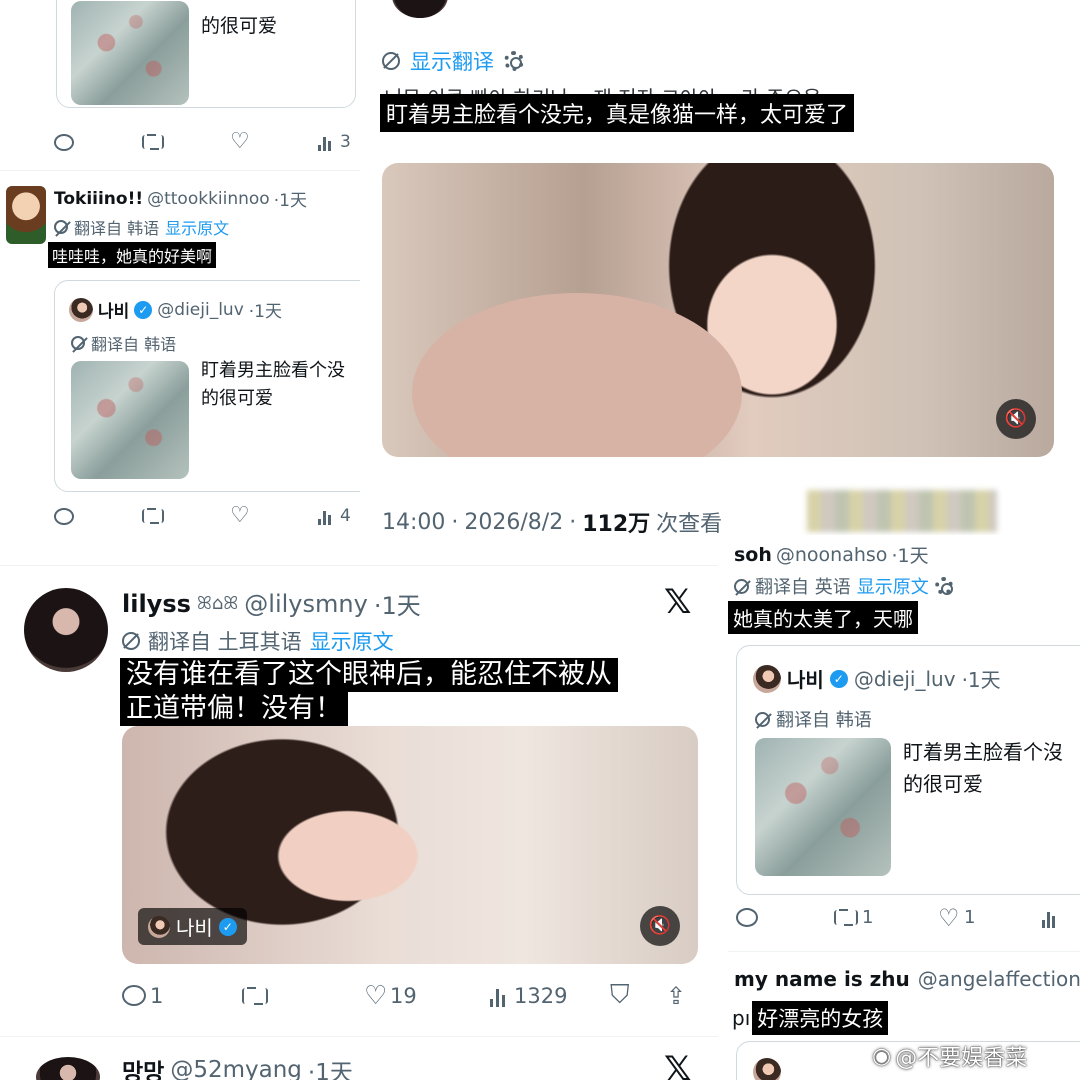 The image size is (1080, 1080). I want to click on translated-from: 翻译自 土耳其语, so click(225, 642).